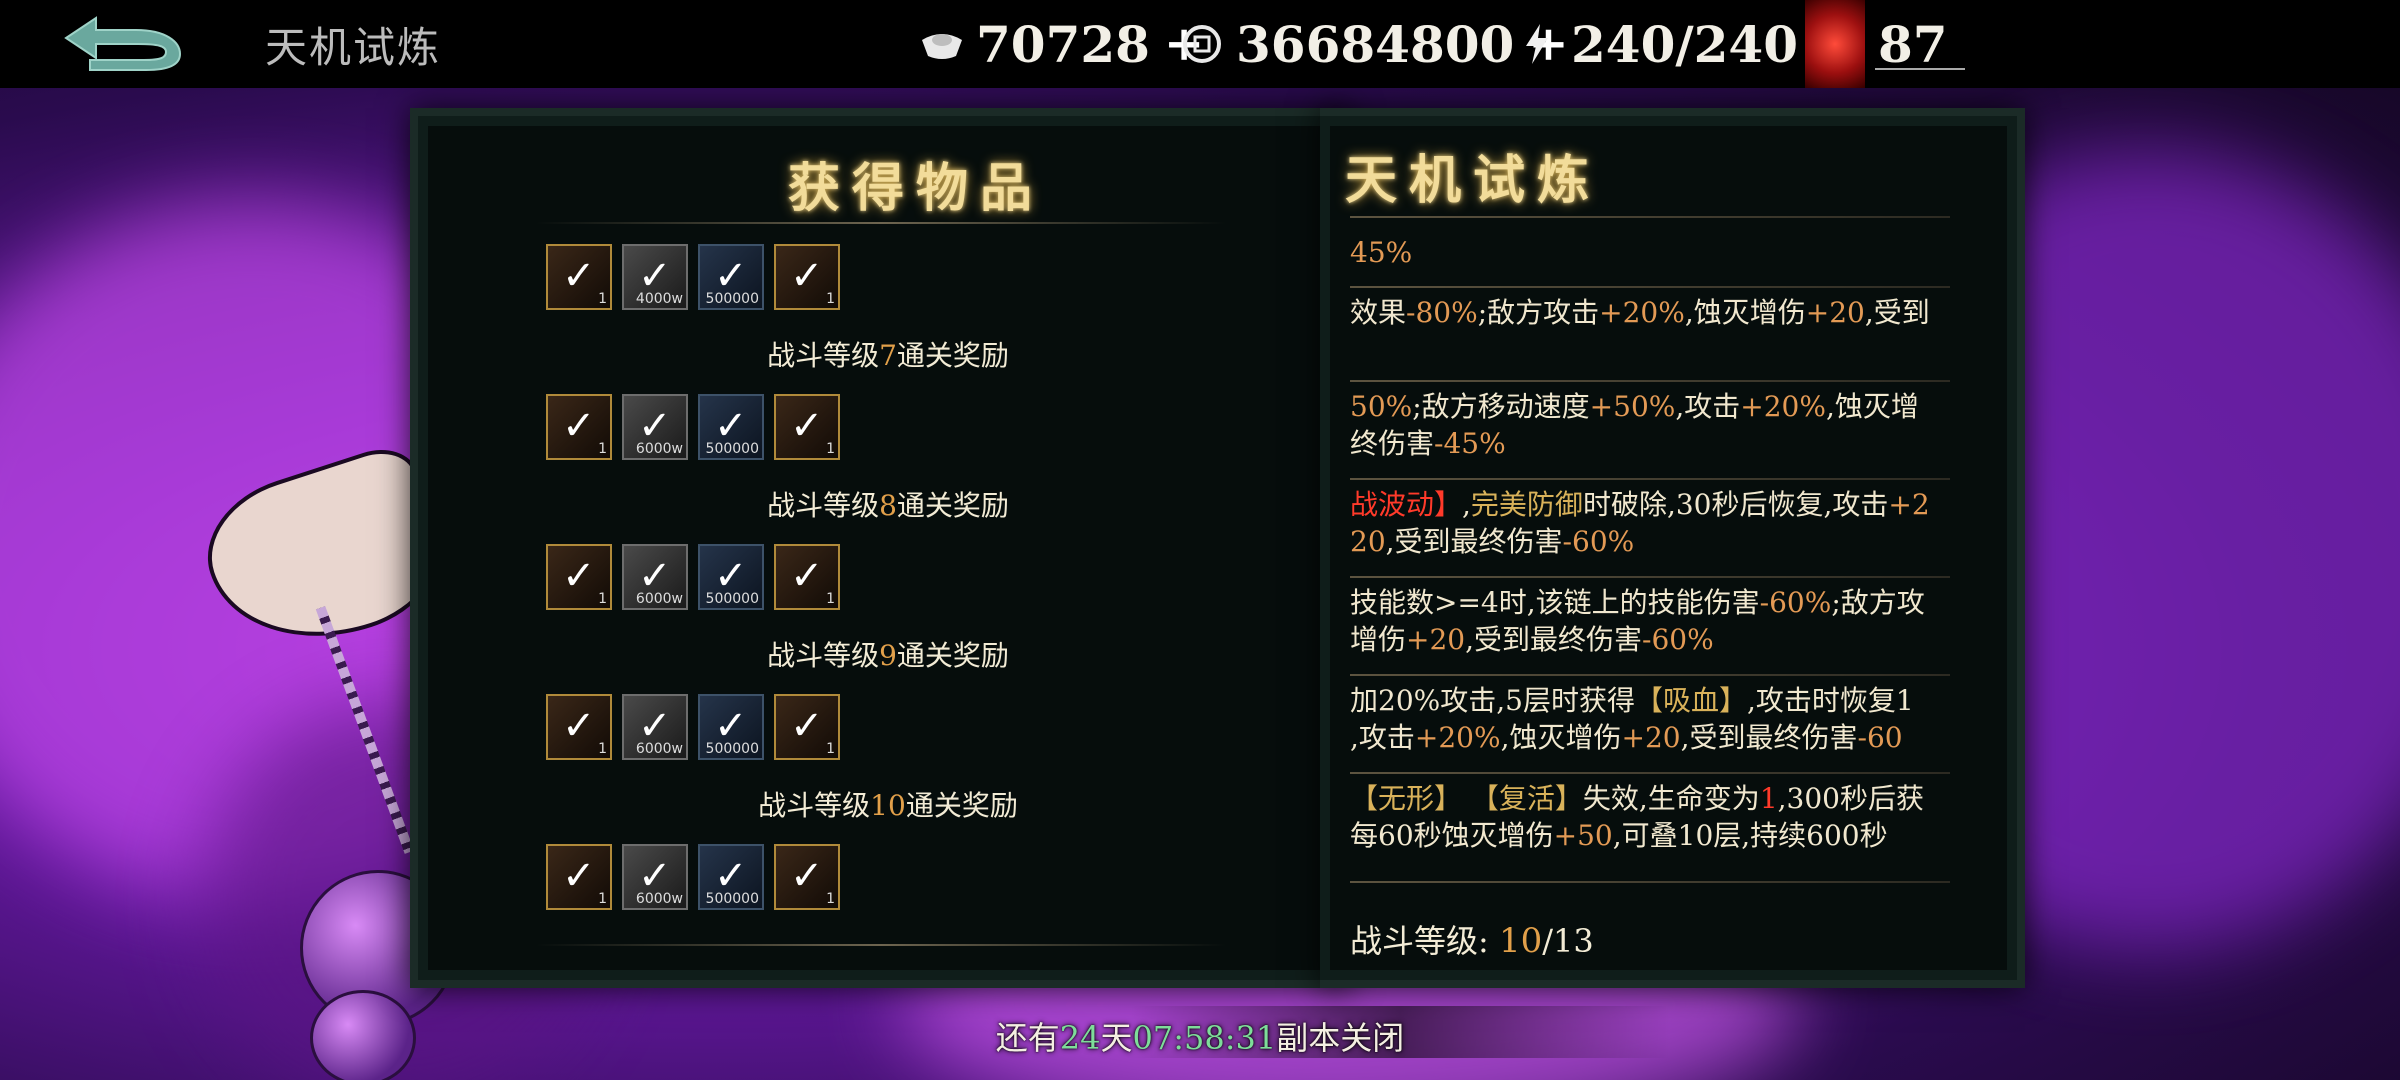  I want to click on reward-item: ✓ 4000w, so click(655, 277).